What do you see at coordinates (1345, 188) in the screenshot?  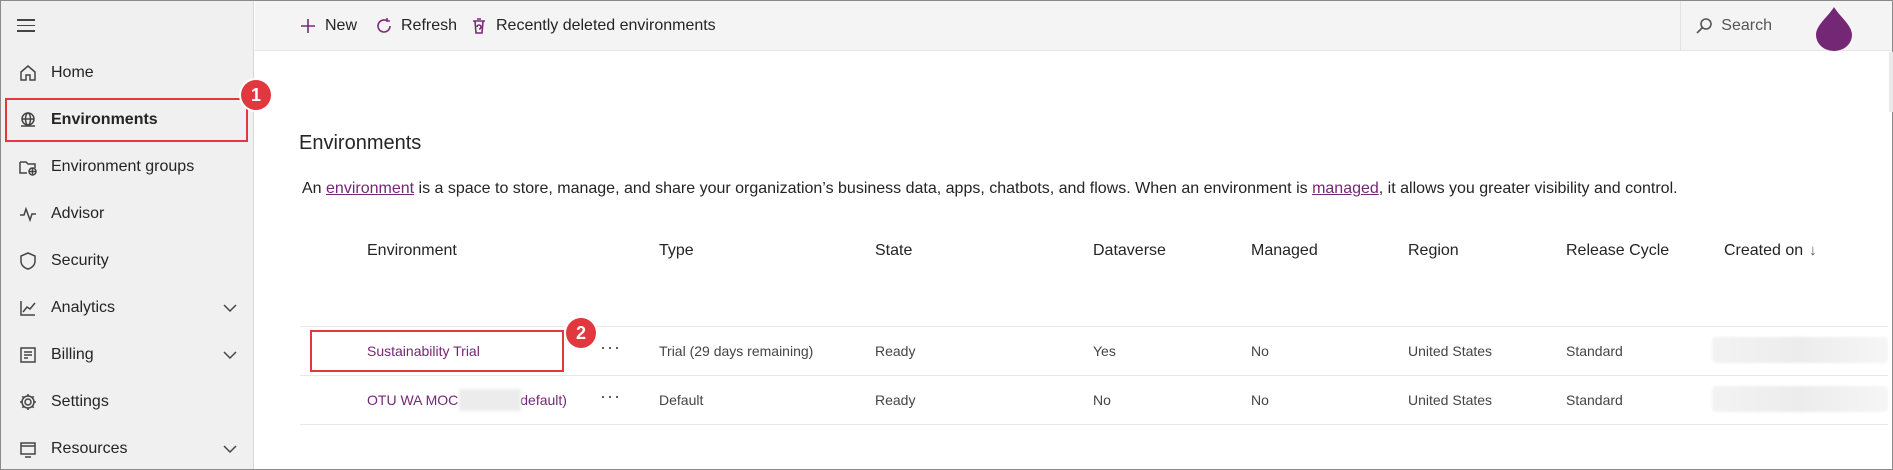 I see `managed-link: managed` at bounding box center [1345, 188].